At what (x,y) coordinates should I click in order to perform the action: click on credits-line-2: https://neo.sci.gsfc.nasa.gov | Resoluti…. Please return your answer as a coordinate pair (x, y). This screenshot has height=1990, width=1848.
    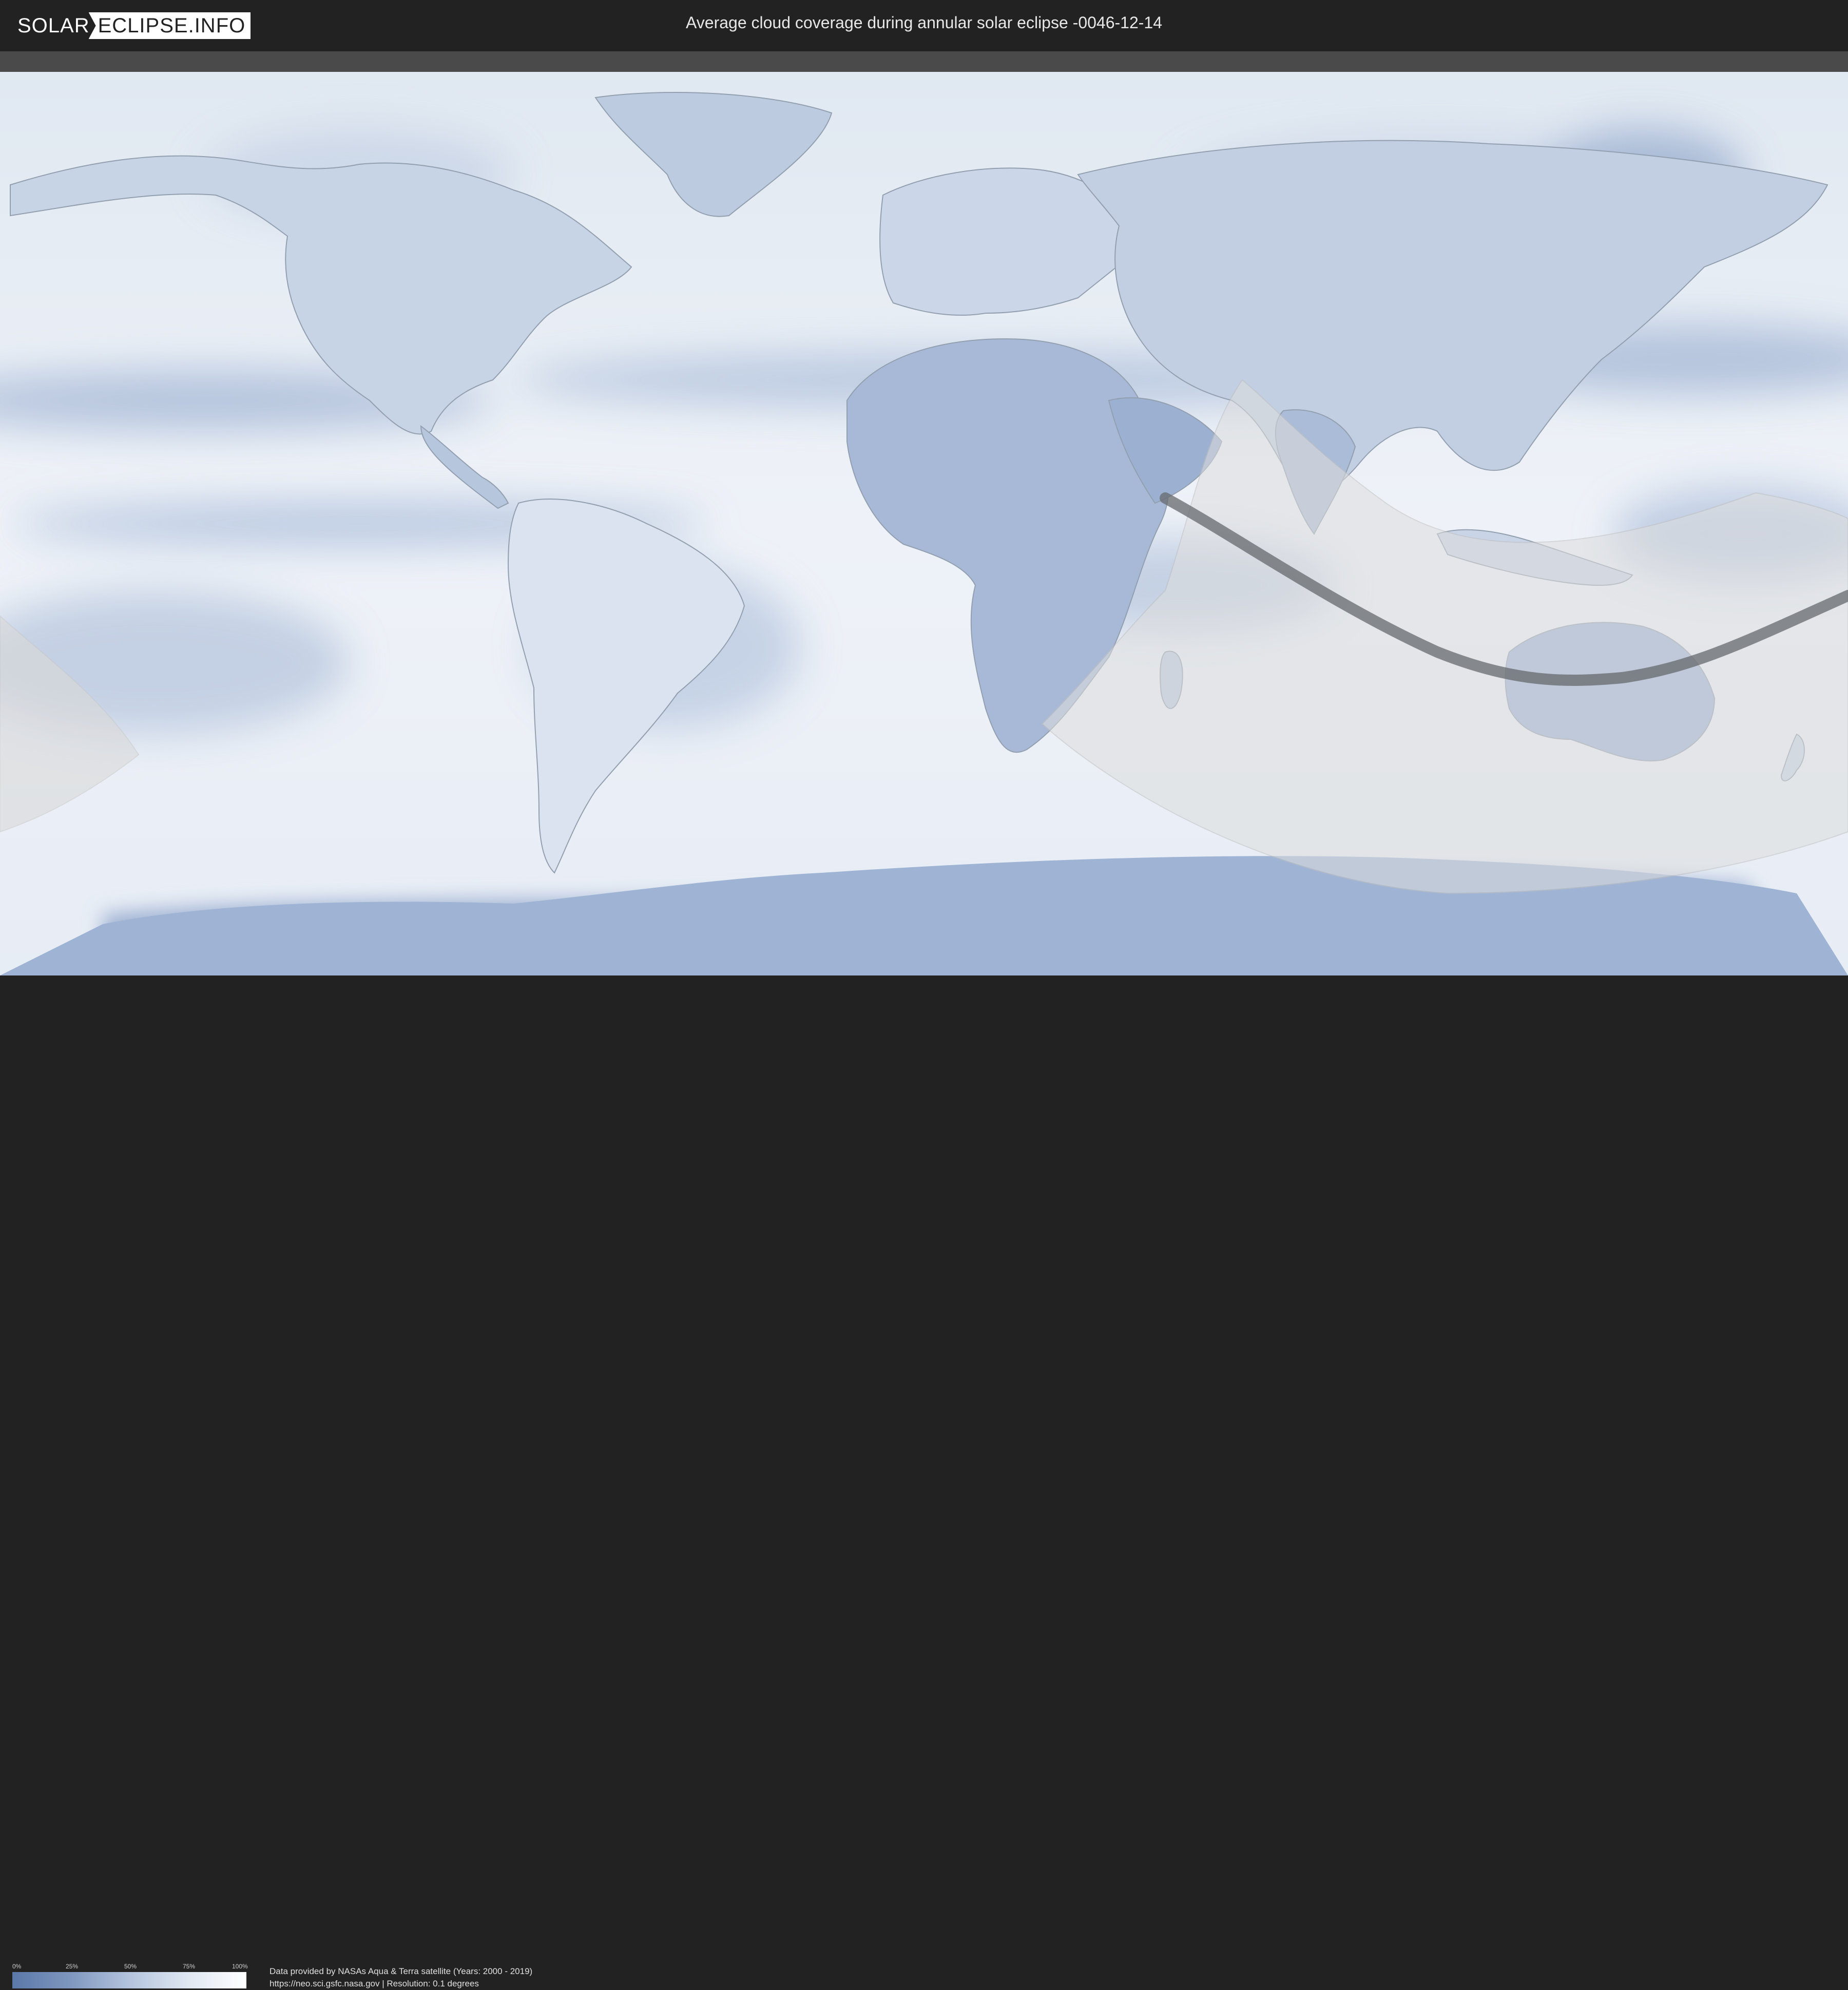
    Looking at the image, I should click on (401, 1984).